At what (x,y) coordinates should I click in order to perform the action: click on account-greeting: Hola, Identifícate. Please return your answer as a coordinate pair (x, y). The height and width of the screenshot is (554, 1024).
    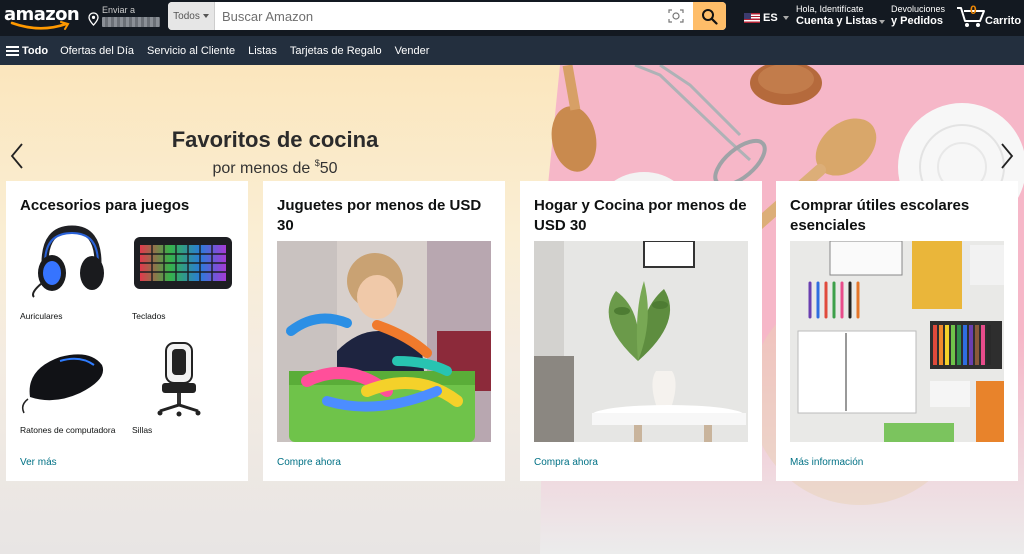
    Looking at the image, I should click on (830, 9).